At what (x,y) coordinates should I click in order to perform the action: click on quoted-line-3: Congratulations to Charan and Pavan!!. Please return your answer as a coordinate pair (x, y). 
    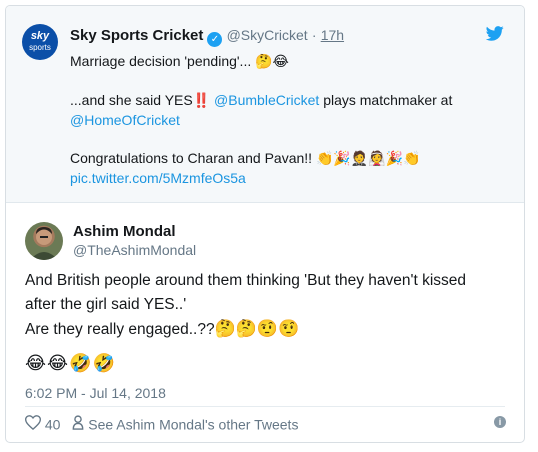
    Looking at the image, I should click on (191, 158).